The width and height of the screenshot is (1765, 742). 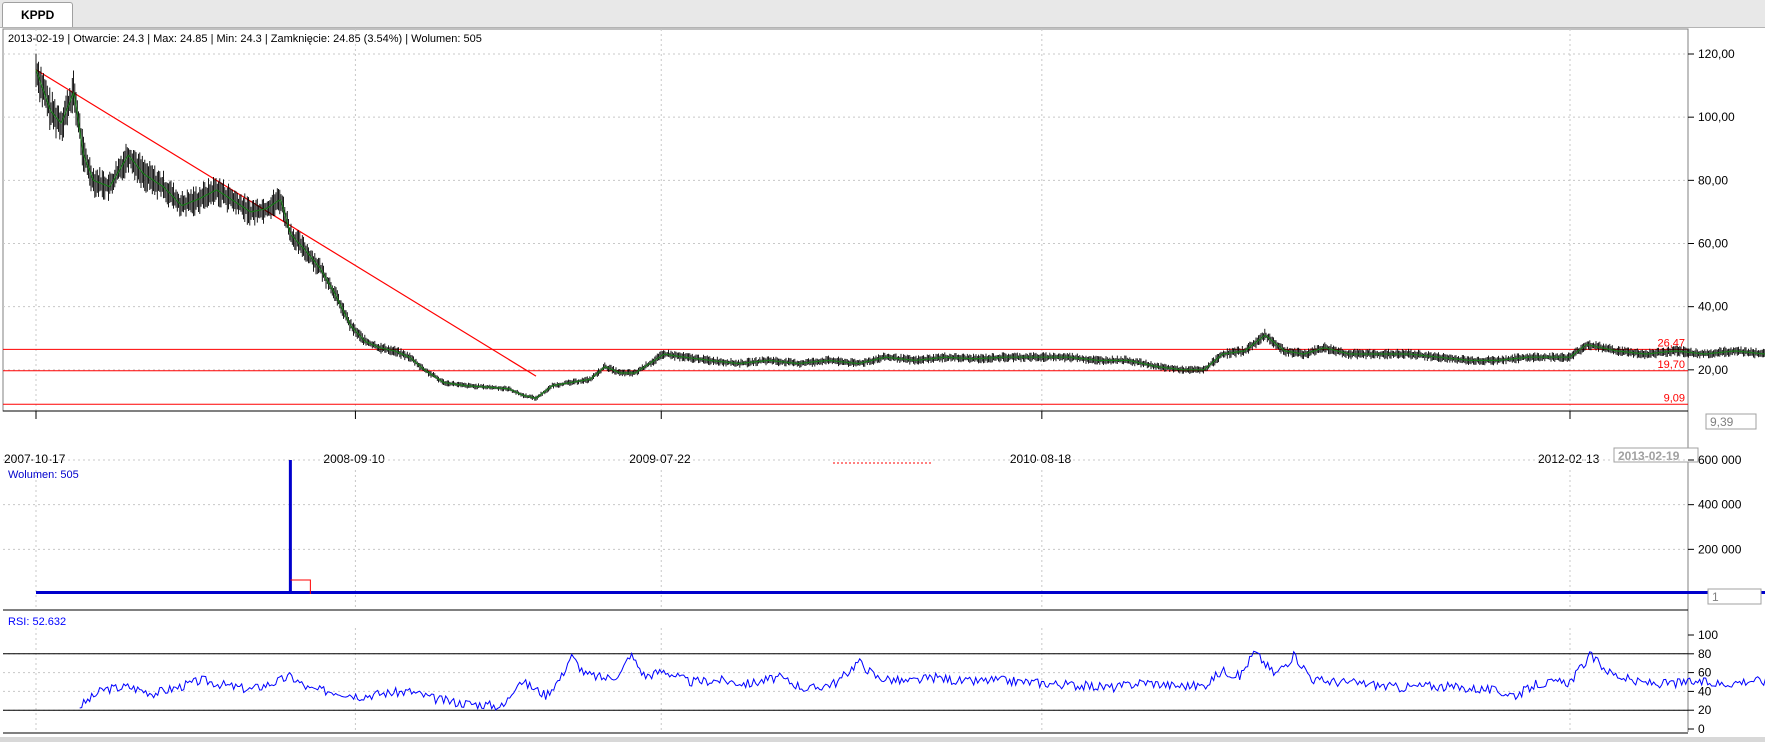 What do you see at coordinates (1671, 365) in the screenshot?
I see `level-label: 19,70` at bounding box center [1671, 365].